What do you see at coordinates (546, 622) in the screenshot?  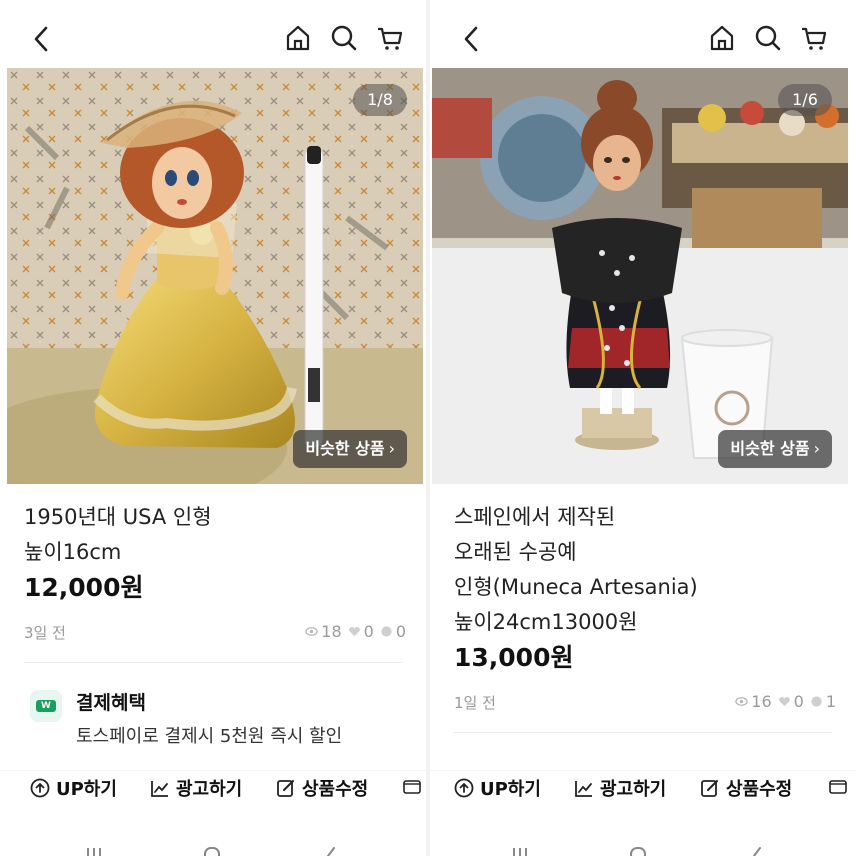 I see `product-title-line: 높이24cm13000원` at bounding box center [546, 622].